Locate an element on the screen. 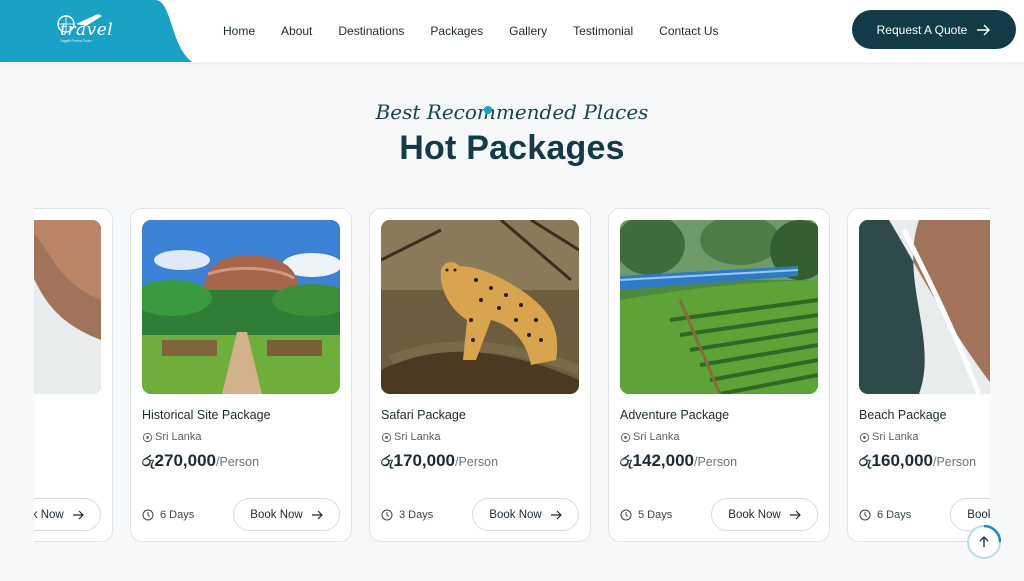 This screenshot has width=1024, height=581. eyebrow-dot is located at coordinates (488, 110).